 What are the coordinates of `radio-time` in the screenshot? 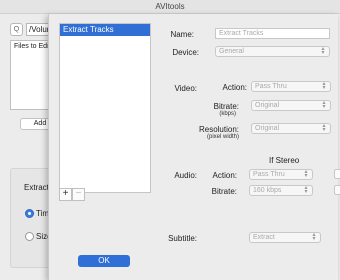 It's located at (29, 213).